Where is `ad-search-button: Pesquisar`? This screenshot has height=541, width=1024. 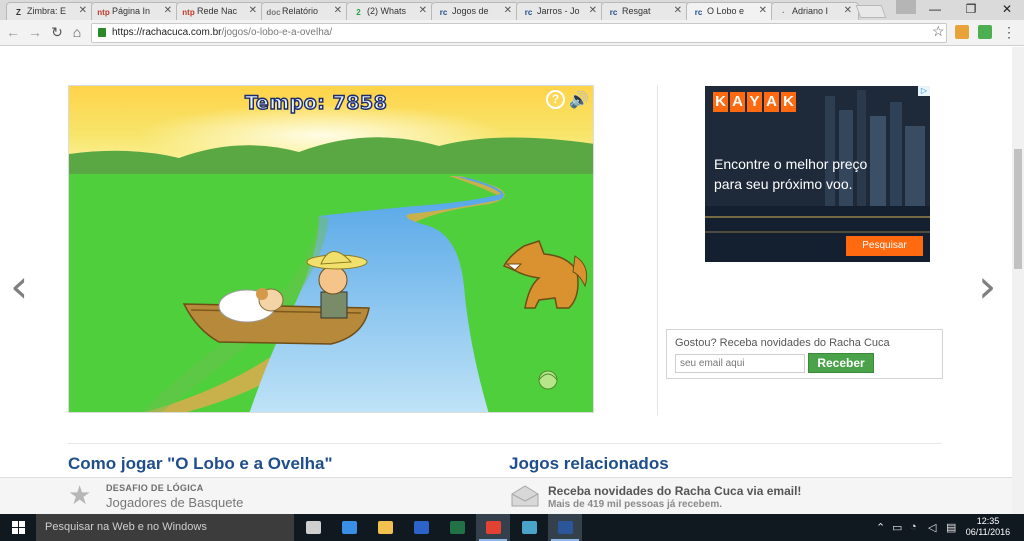 ad-search-button: Pesquisar is located at coordinates (884, 246).